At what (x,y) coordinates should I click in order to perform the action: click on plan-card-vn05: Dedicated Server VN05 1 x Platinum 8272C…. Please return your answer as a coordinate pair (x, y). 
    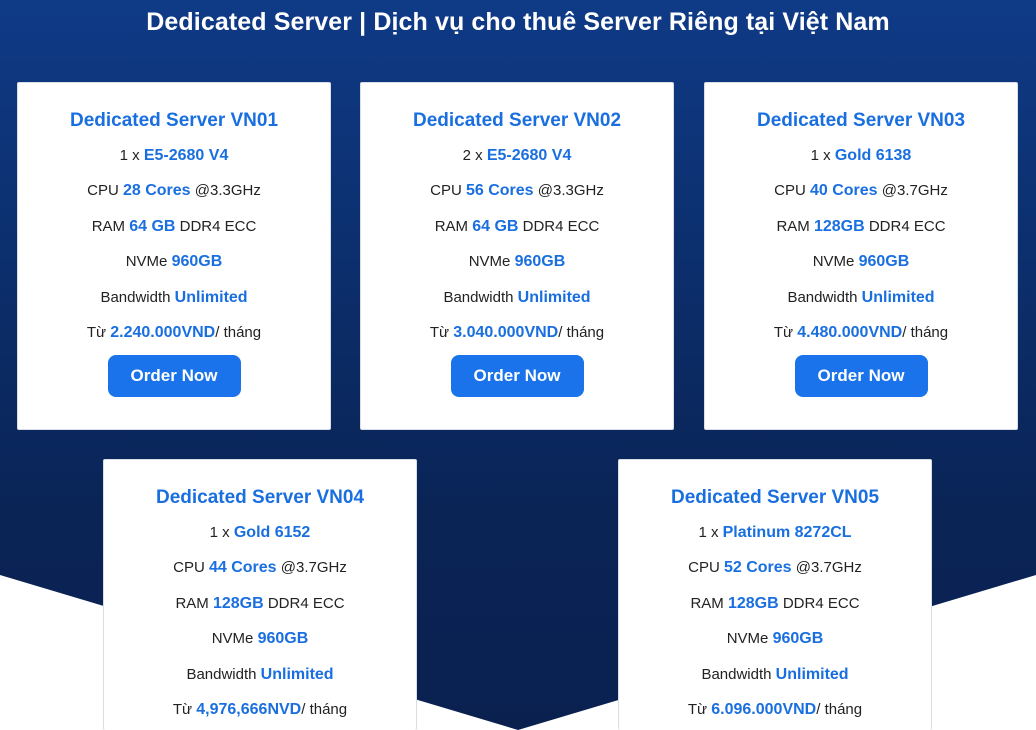
    Looking at the image, I should click on (775, 594).